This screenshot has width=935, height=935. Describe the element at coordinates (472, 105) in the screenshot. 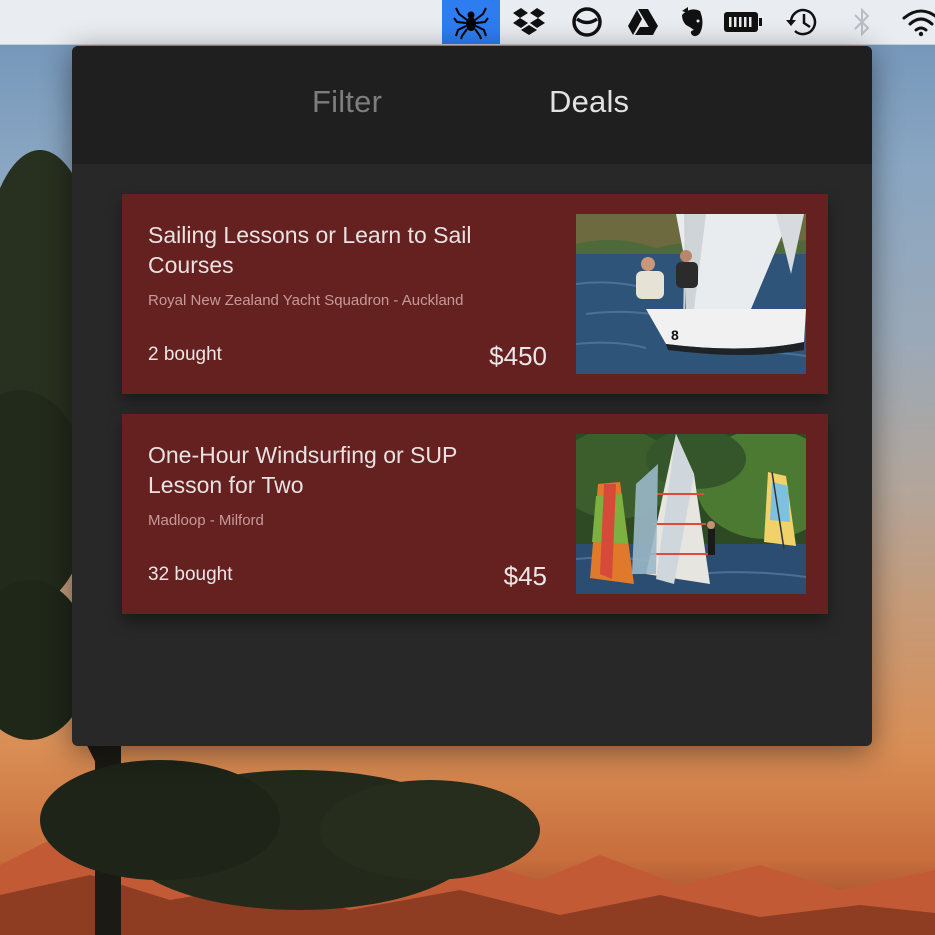

I see `popover-header: Filter Deals` at that location.